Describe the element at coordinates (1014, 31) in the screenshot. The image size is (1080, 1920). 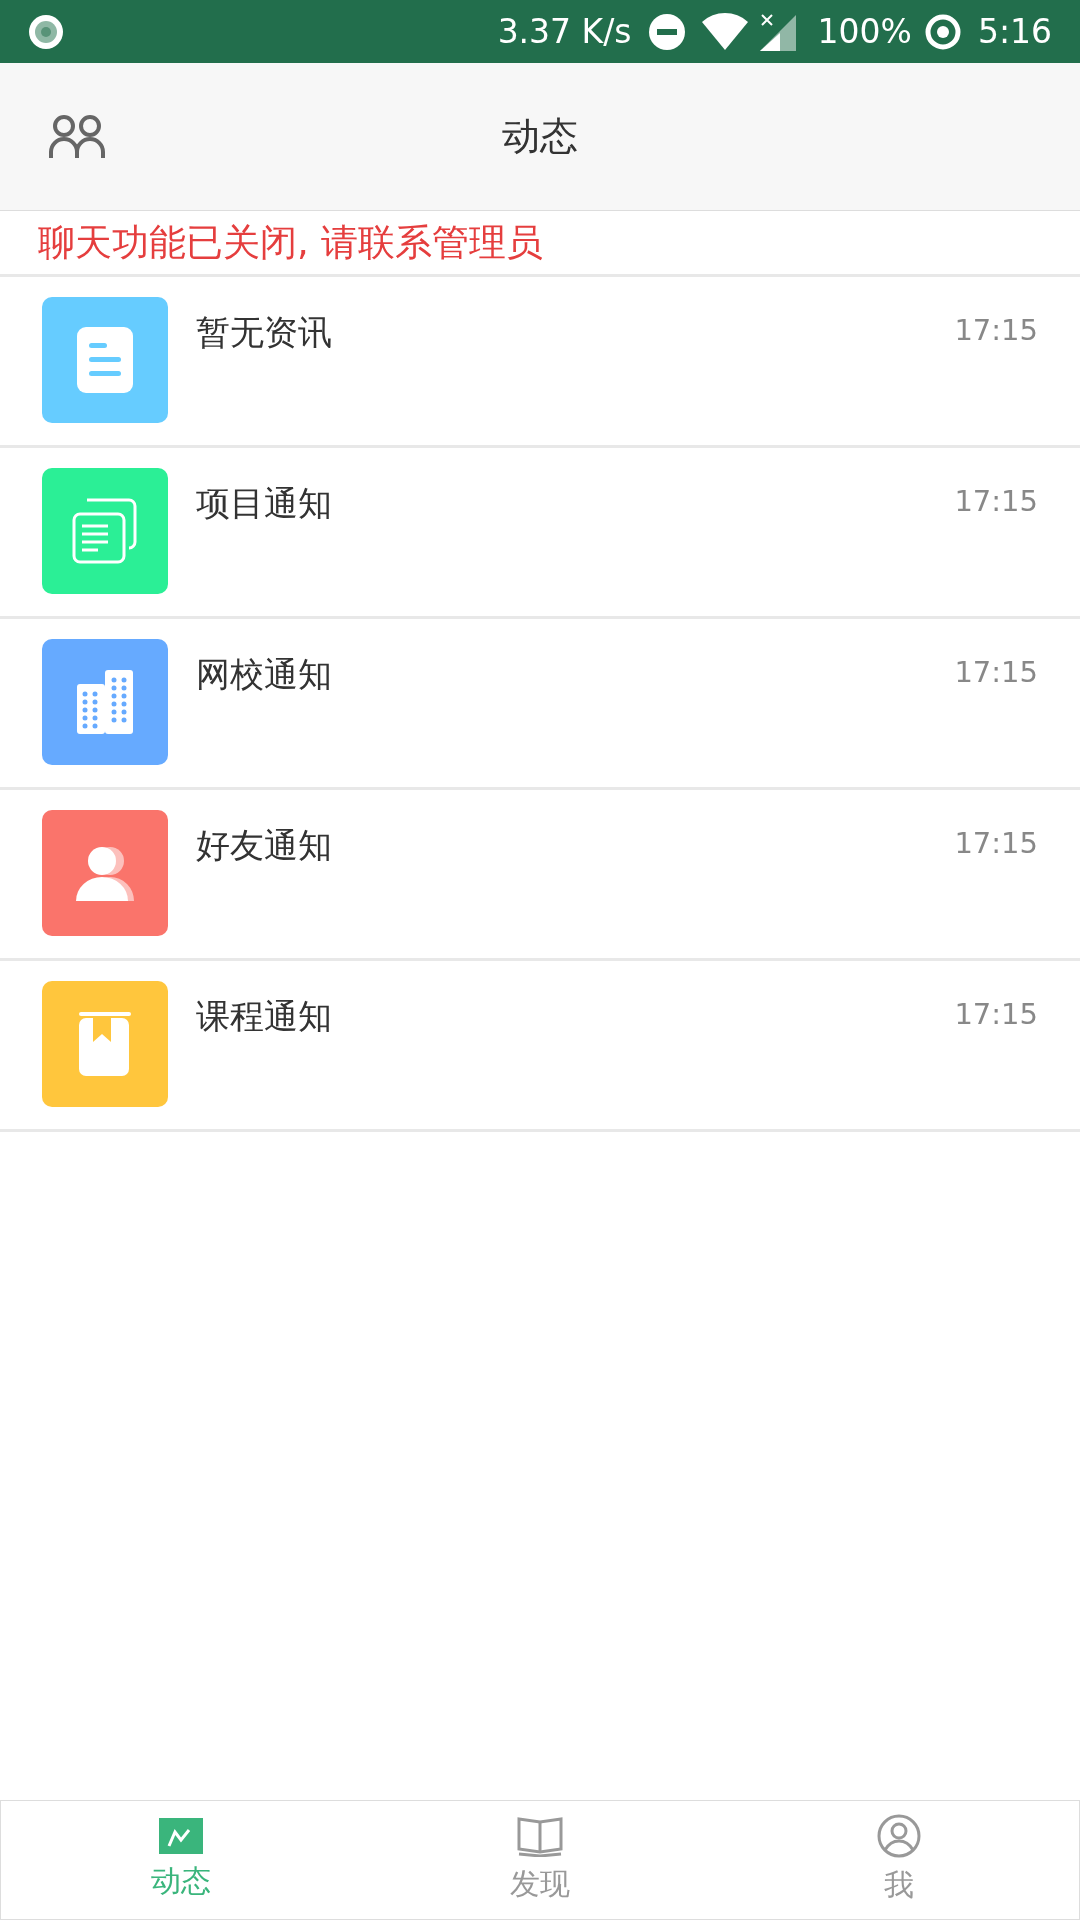
I see `clock: 5:16` at that location.